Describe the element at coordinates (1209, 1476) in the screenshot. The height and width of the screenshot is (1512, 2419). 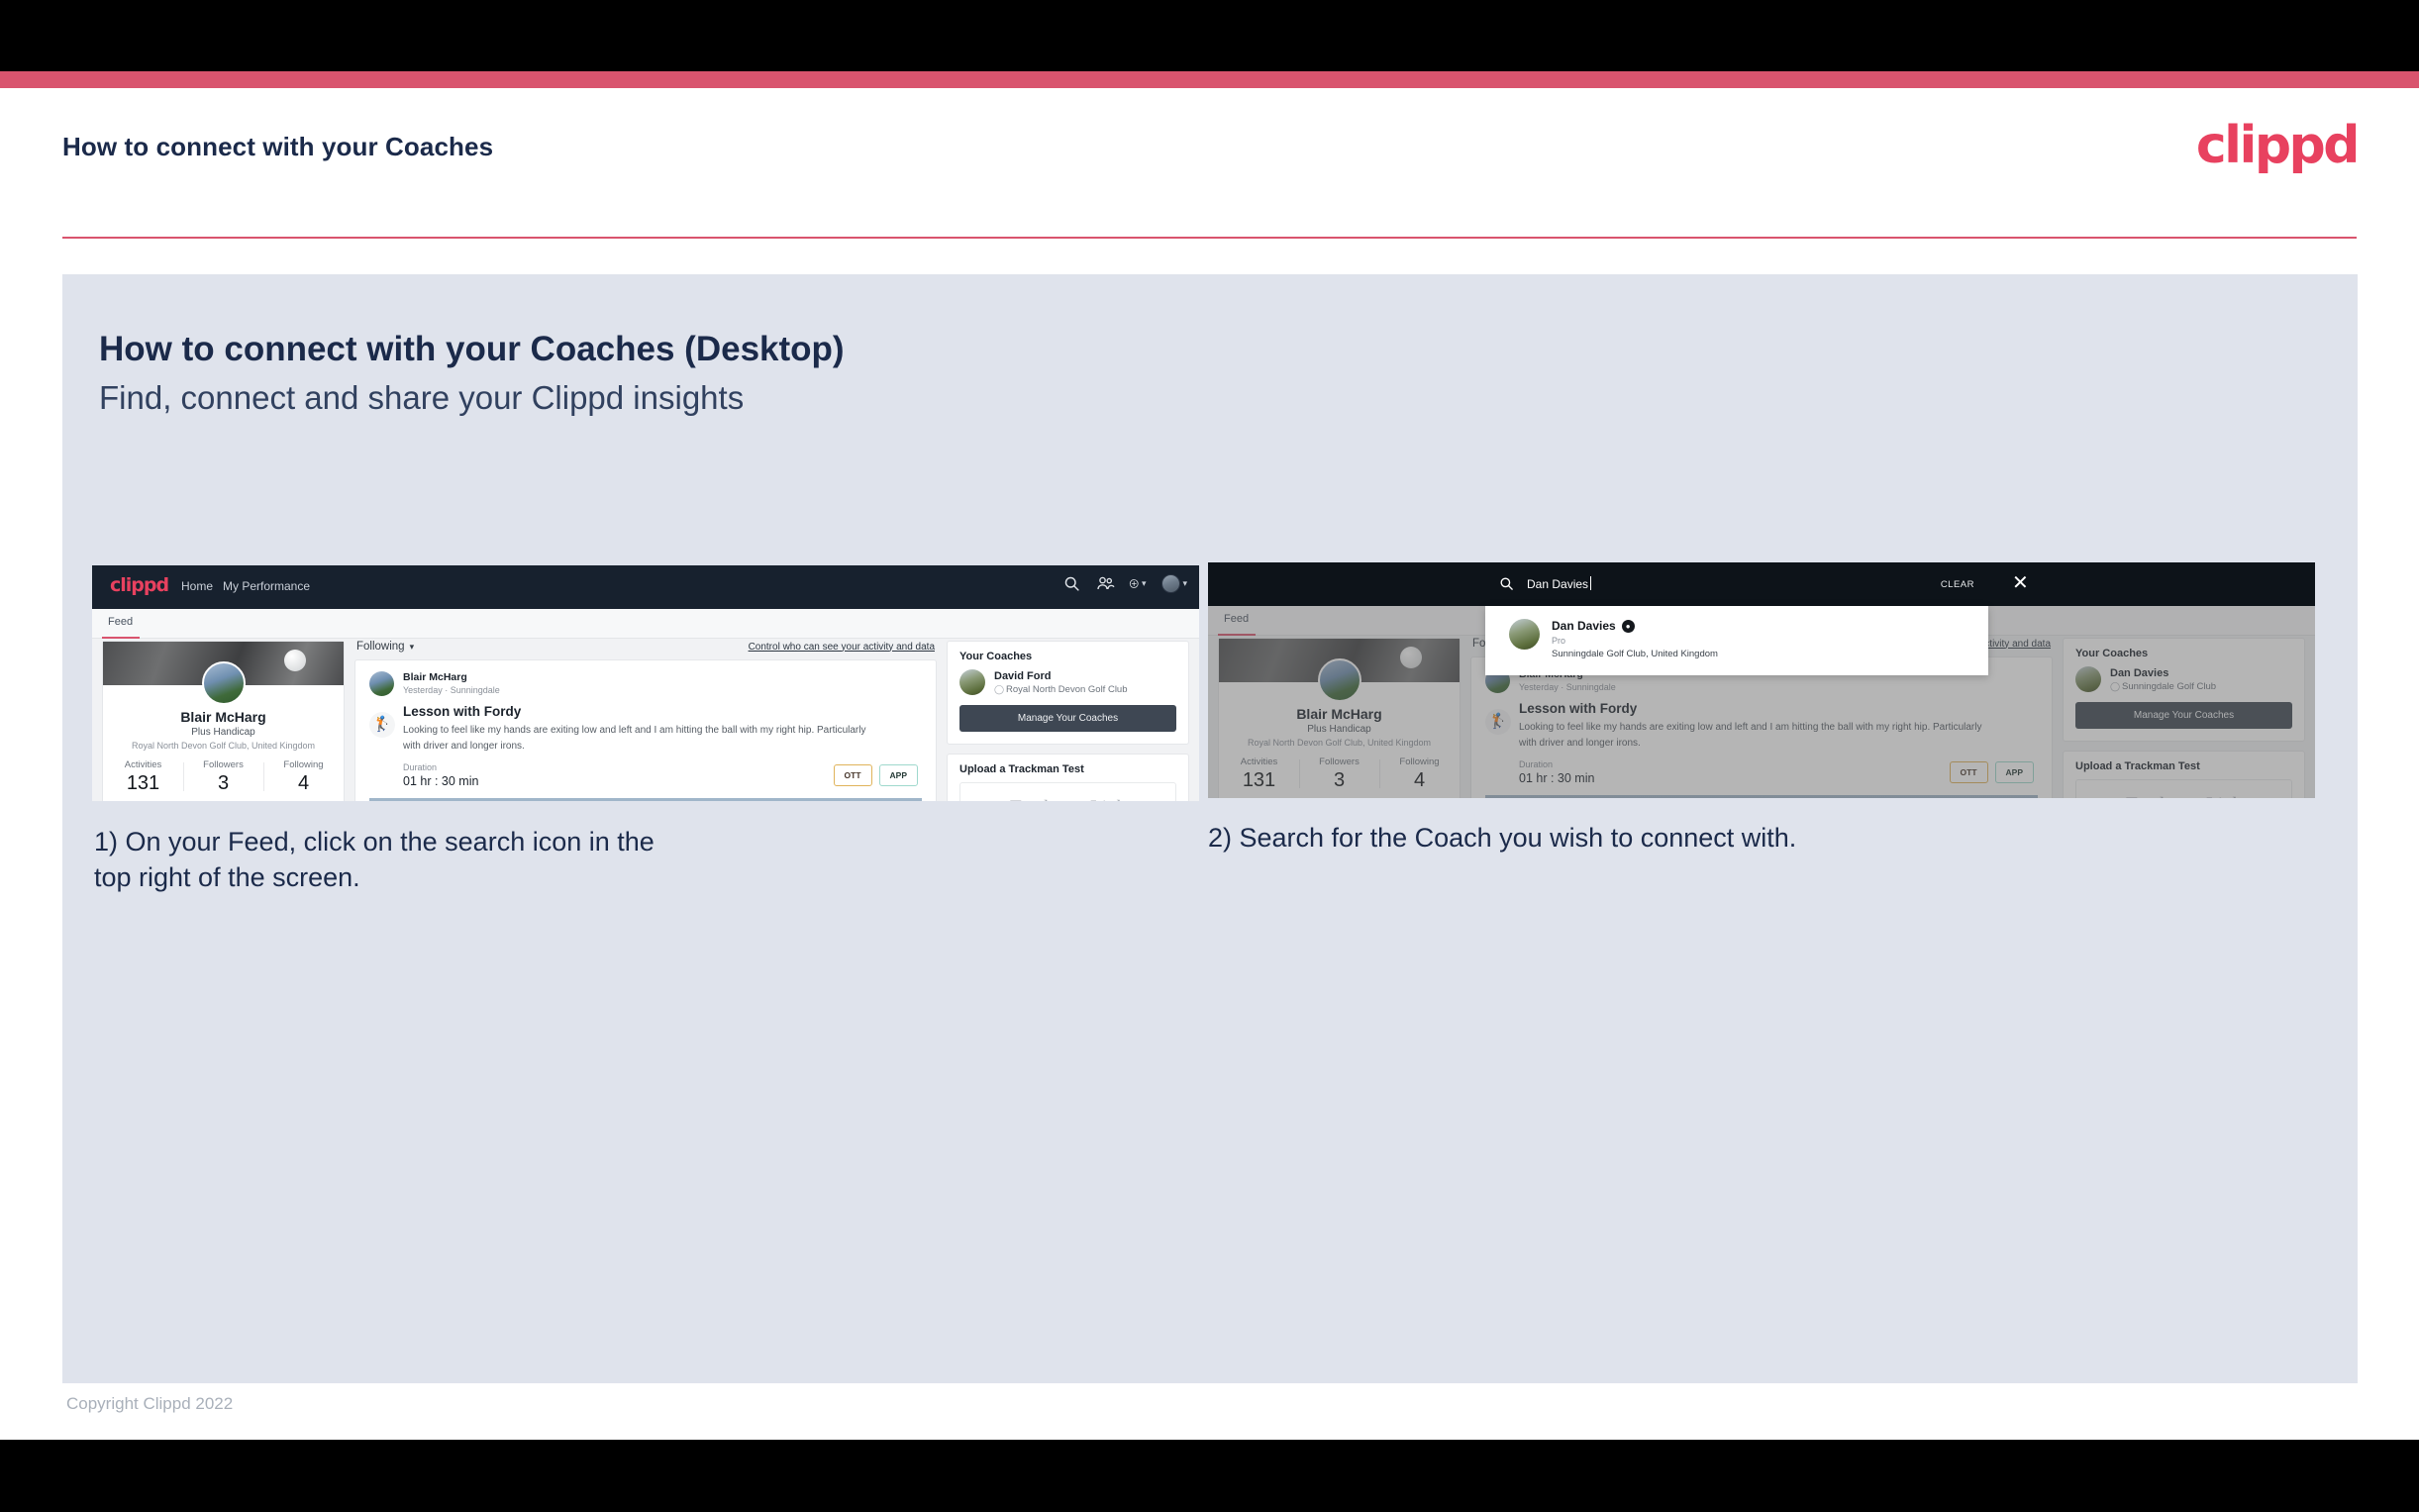
I see `bottom-black-bar` at that location.